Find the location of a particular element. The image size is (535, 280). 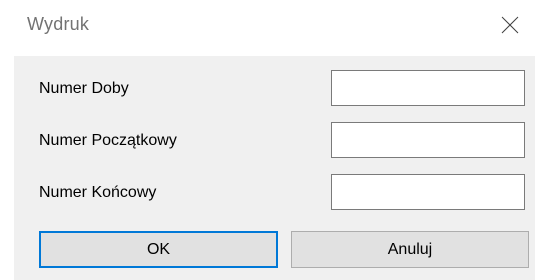

numer-koncowy-input is located at coordinates (428, 192).